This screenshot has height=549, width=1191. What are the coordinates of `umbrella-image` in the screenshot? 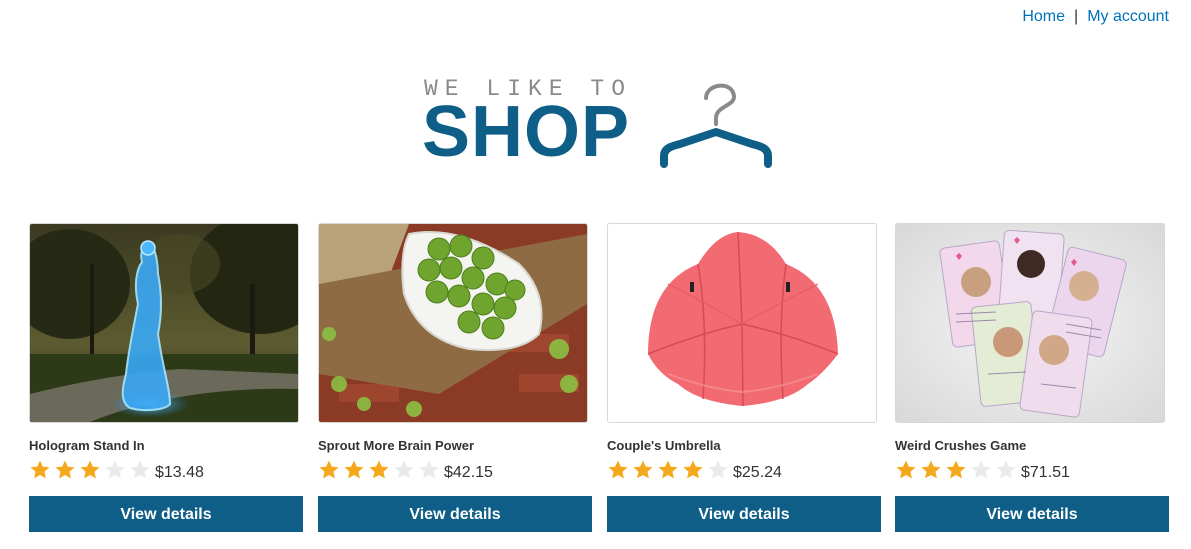 It's located at (742, 323).